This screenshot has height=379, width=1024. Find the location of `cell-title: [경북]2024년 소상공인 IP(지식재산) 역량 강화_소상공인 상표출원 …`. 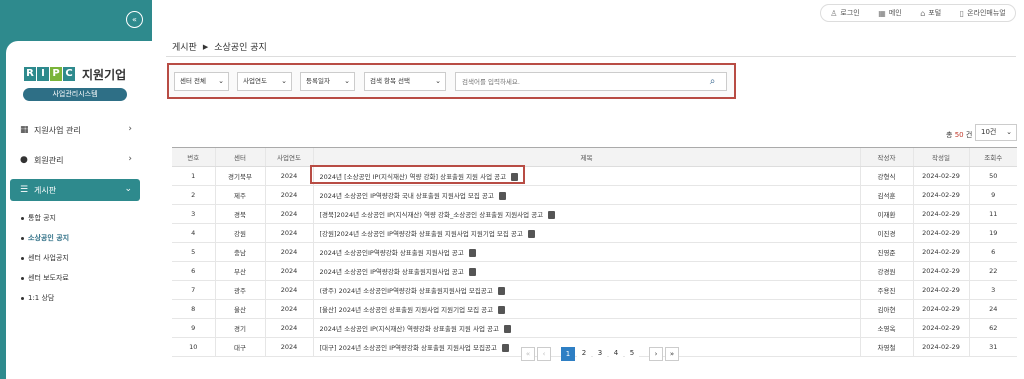

cell-title: [경북]2024년 소상공인 IP(지식재산) 역량 강화_소상공인 상표출원 … is located at coordinates (586, 214).